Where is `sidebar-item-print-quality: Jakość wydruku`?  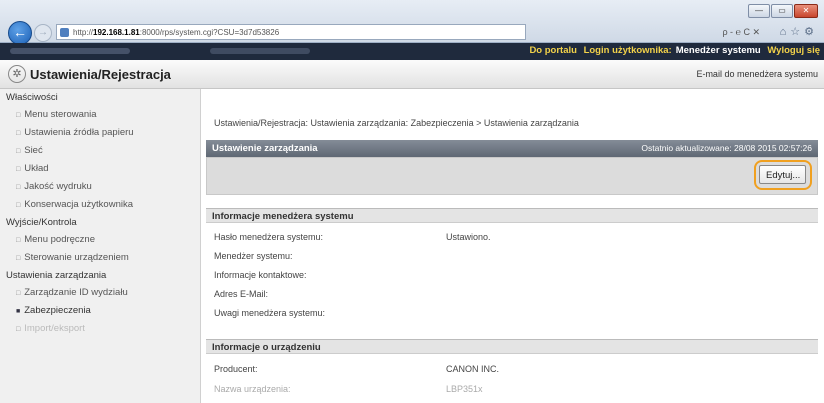
sidebar-item-print-quality: Jakość wydruku is located at coordinates (100, 187).